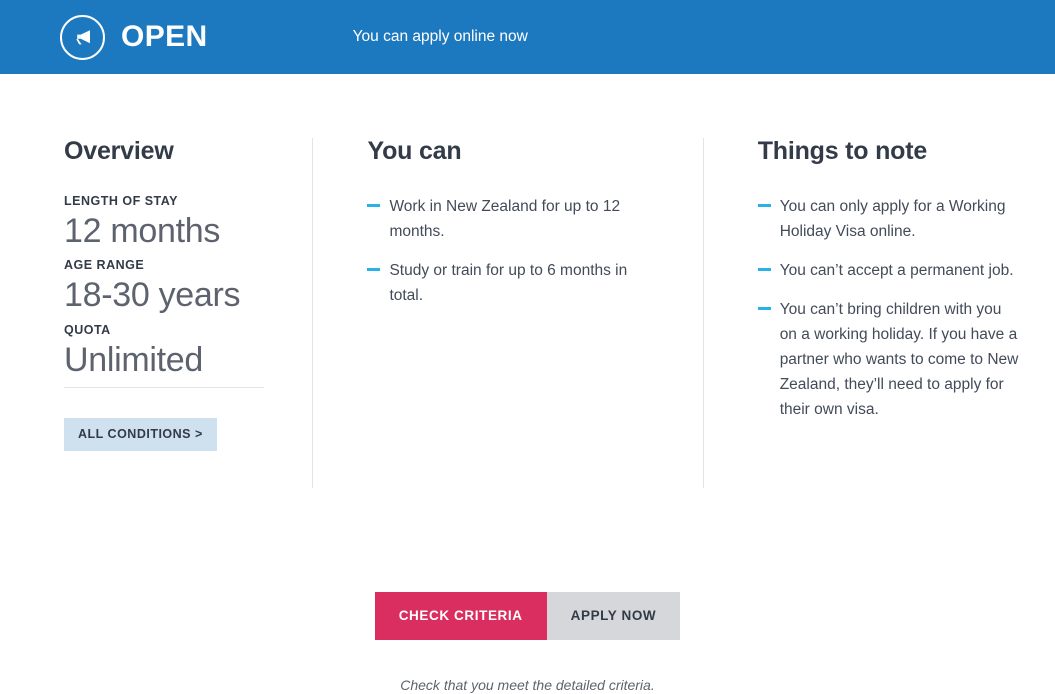 This screenshot has width=1055, height=694. What do you see at coordinates (896, 270) in the screenshot?
I see `list-item-text: You can’t accept a permanent job.` at bounding box center [896, 270].